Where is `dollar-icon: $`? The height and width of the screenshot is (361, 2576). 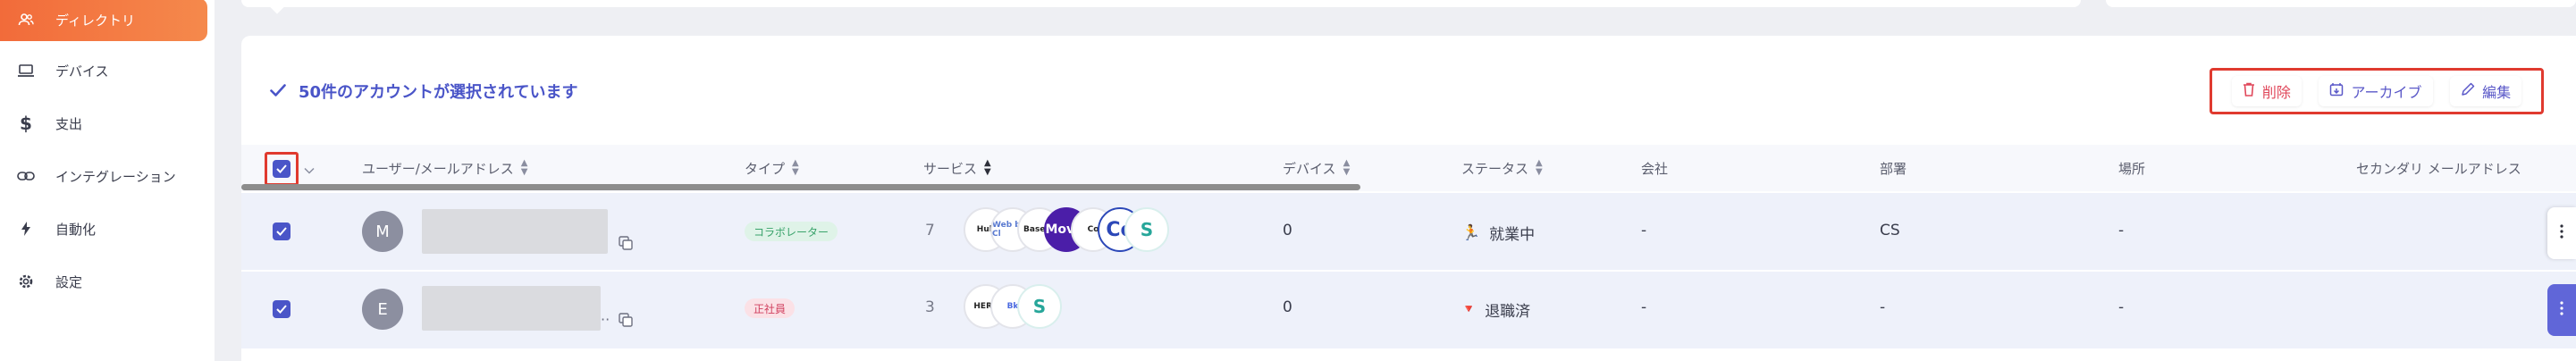 dollar-icon: $ is located at coordinates (26, 124).